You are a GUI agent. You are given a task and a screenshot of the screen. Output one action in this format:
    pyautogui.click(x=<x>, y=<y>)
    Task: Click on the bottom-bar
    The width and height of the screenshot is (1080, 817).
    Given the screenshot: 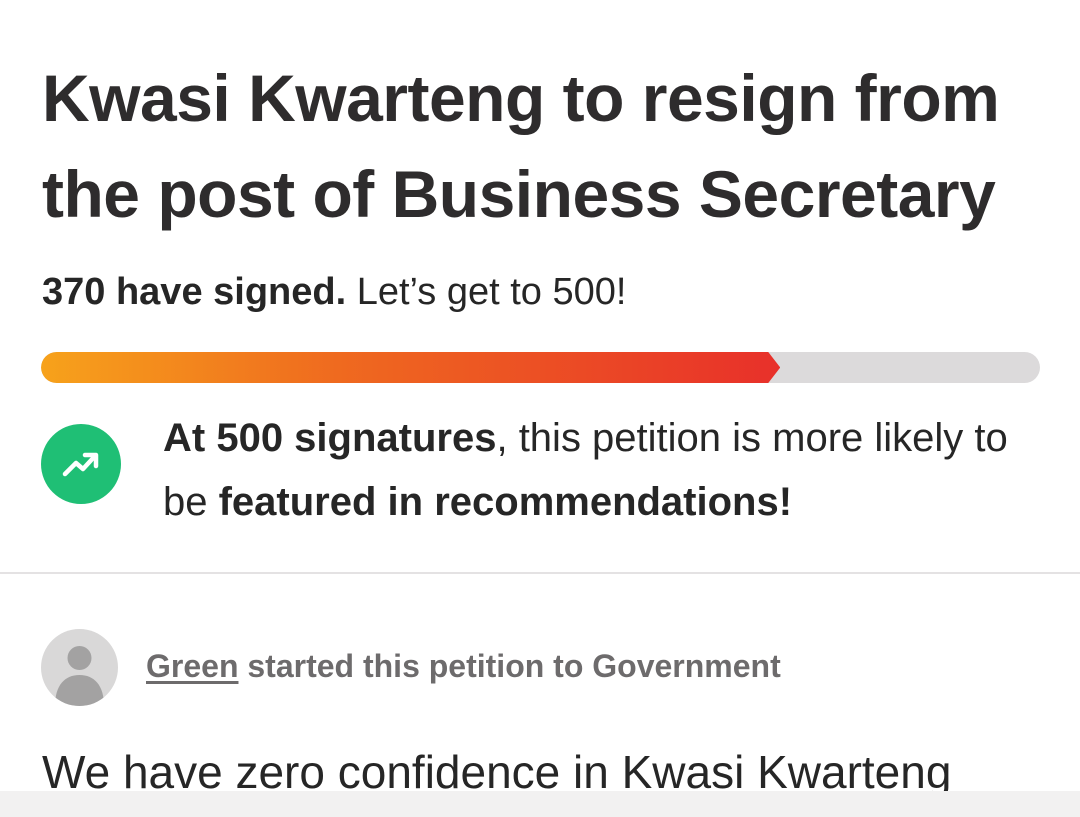 What is the action you would take?
    pyautogui.click(x=540, y=804)
    